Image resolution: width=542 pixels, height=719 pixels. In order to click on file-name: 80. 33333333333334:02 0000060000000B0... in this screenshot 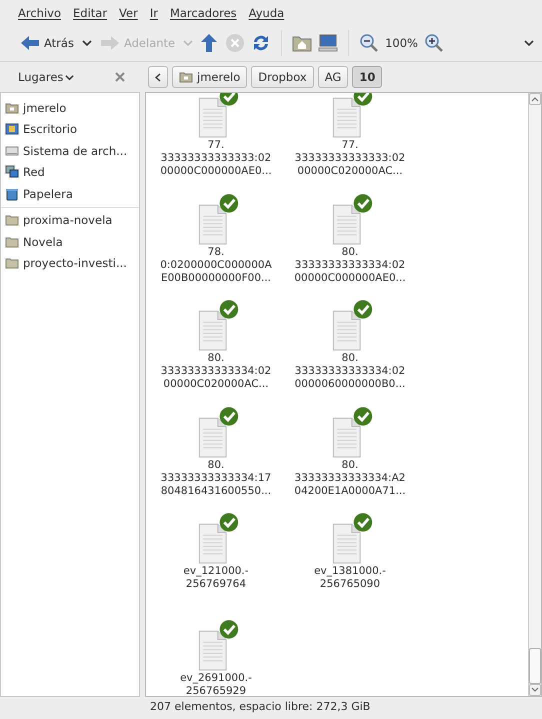, I will do `click(350, 371)`.